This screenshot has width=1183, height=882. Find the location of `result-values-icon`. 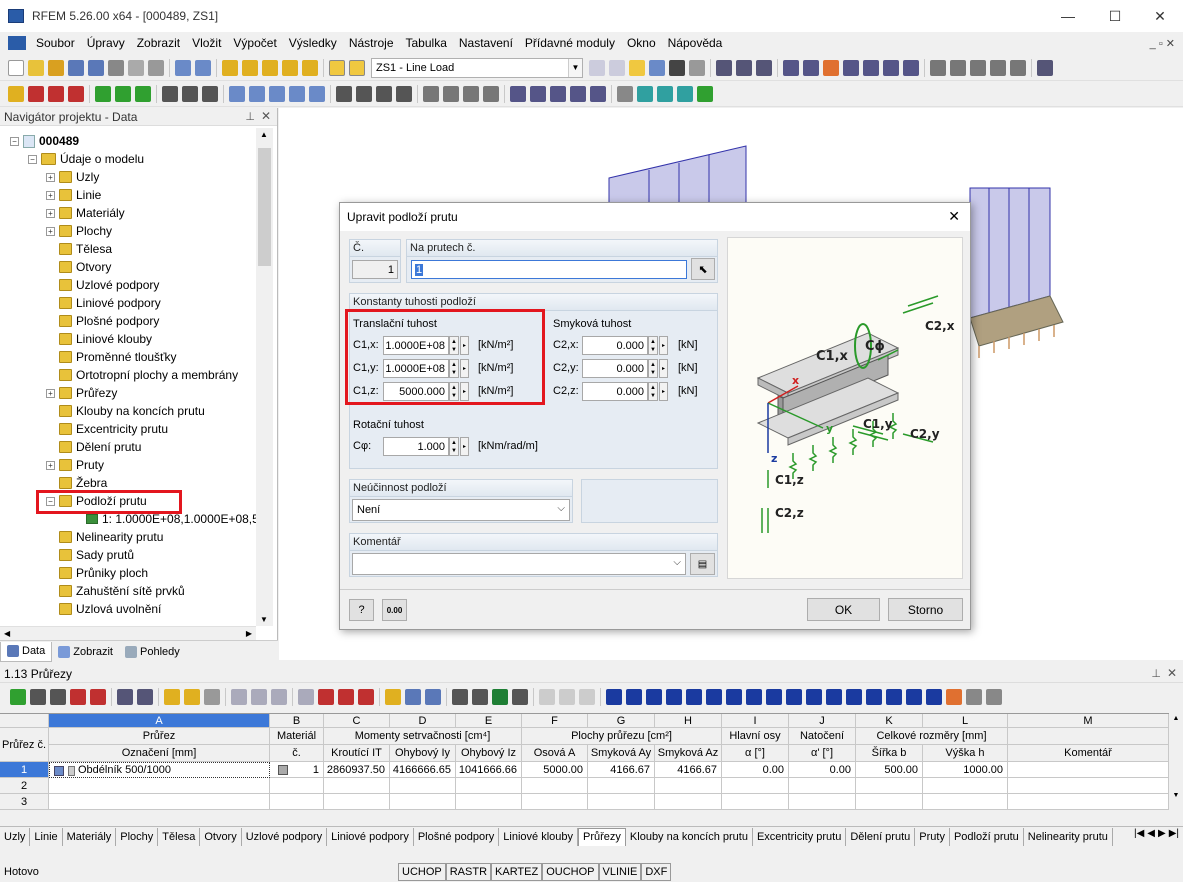

result-values-icon is located at coordinates (697, 67).